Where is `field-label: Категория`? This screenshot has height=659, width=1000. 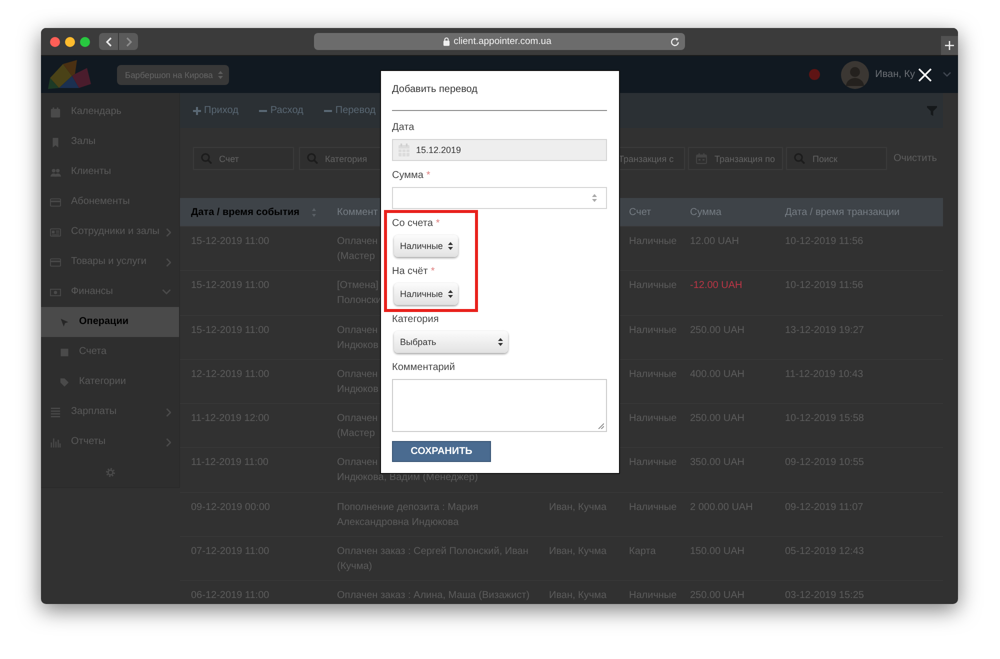 field-label: Категория is located at coordinates (415, 319).